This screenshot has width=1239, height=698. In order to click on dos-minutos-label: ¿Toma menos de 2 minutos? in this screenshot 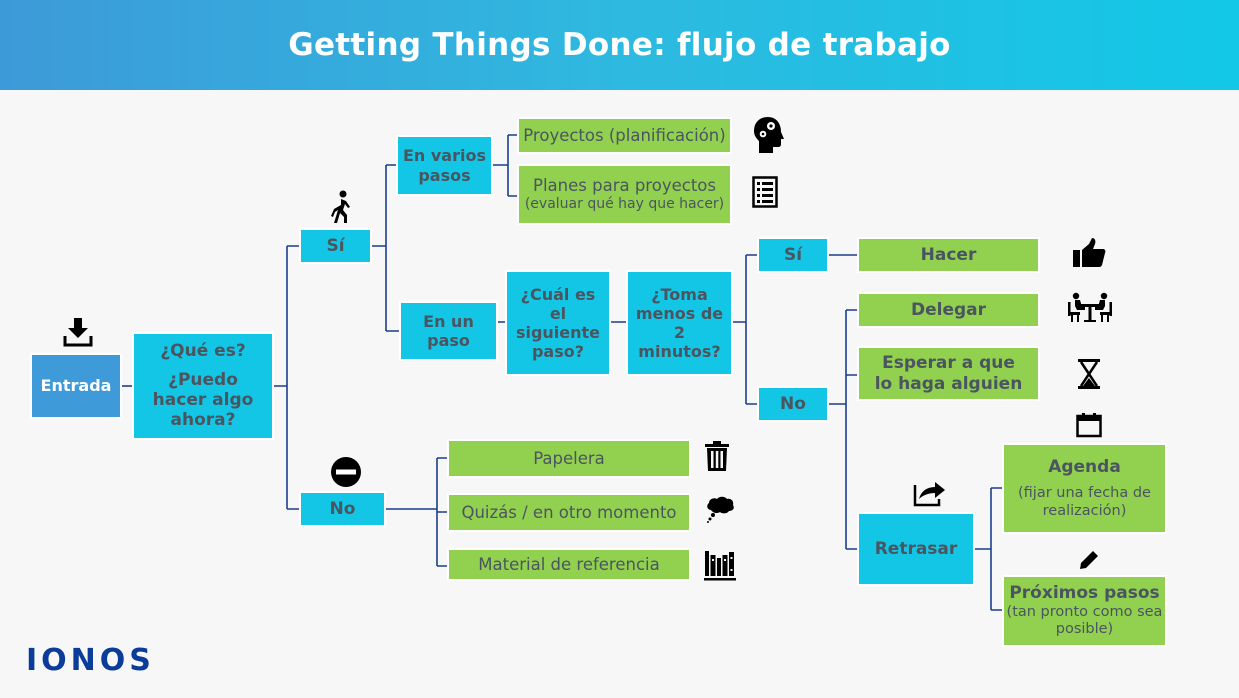, I will do `click(679, 323)`.